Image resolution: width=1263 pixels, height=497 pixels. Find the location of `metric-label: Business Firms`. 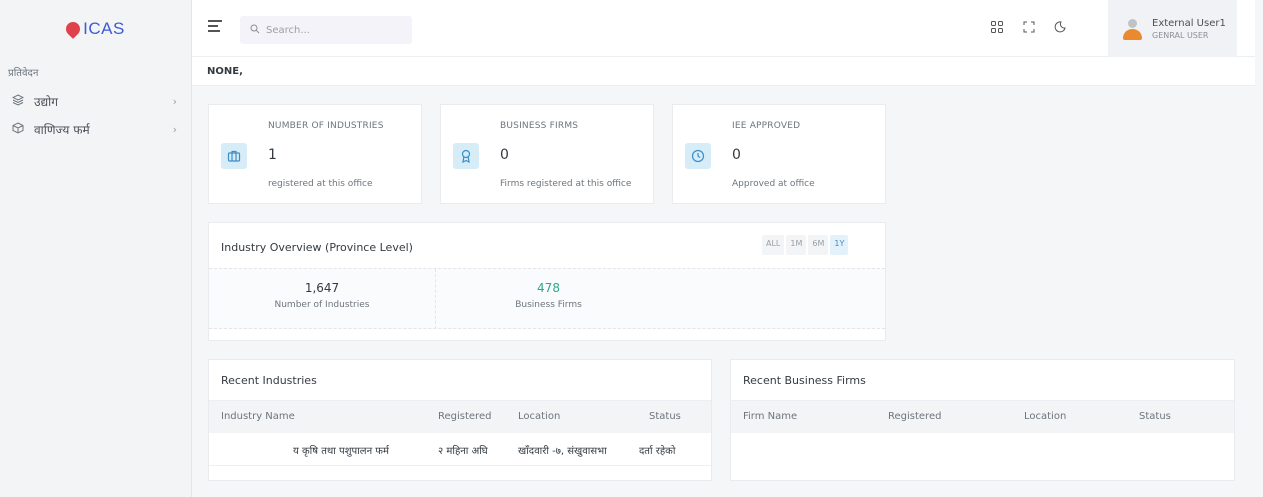

metric-label: Business Firms is located at coordinates (548, 305).